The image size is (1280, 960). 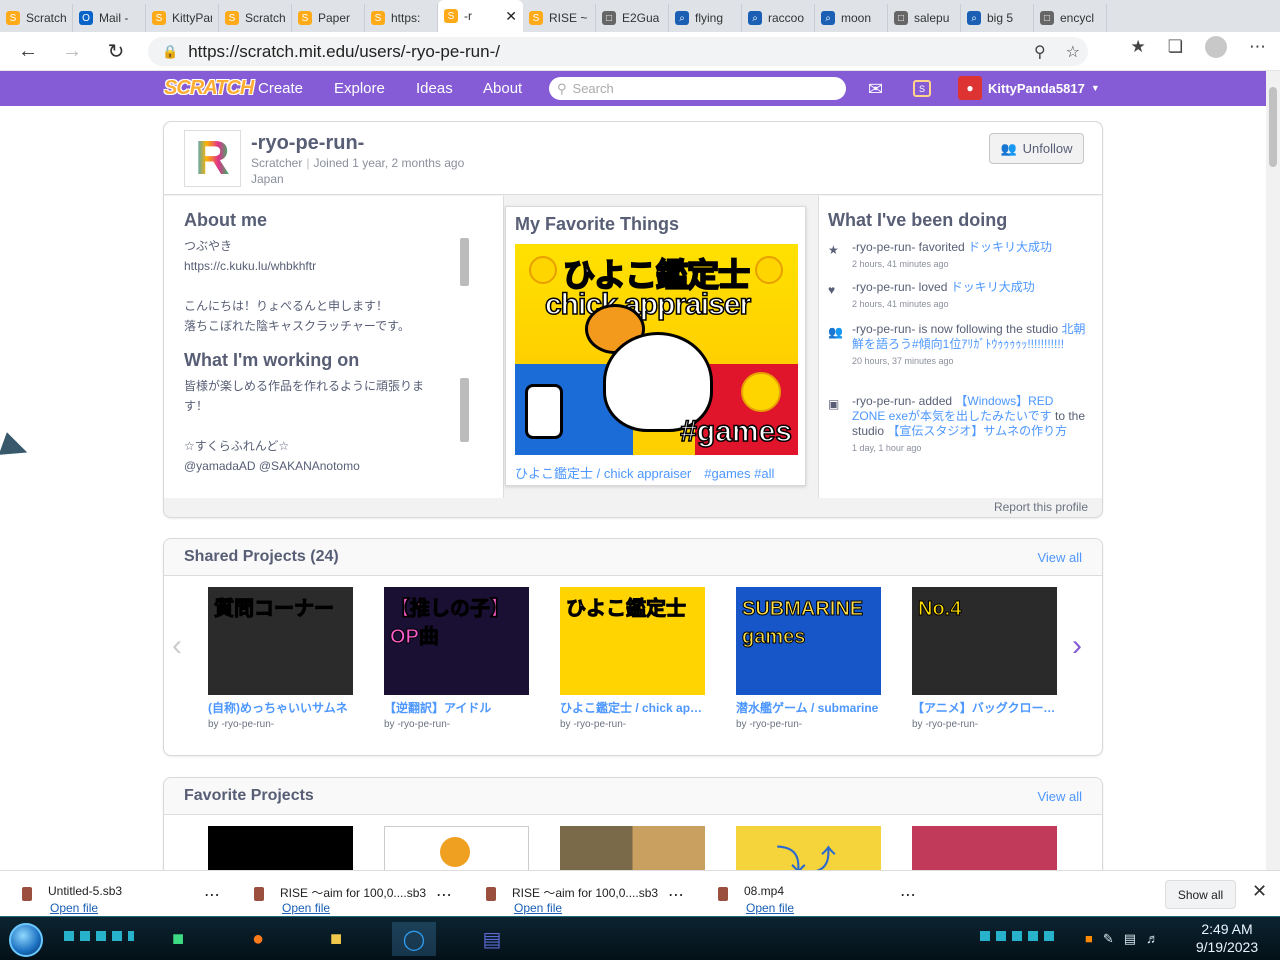 What do you see at coordinates (1152, 939) in the screenshot?
I see `volume-icon: ♬` at bounding box center [1152, 939].